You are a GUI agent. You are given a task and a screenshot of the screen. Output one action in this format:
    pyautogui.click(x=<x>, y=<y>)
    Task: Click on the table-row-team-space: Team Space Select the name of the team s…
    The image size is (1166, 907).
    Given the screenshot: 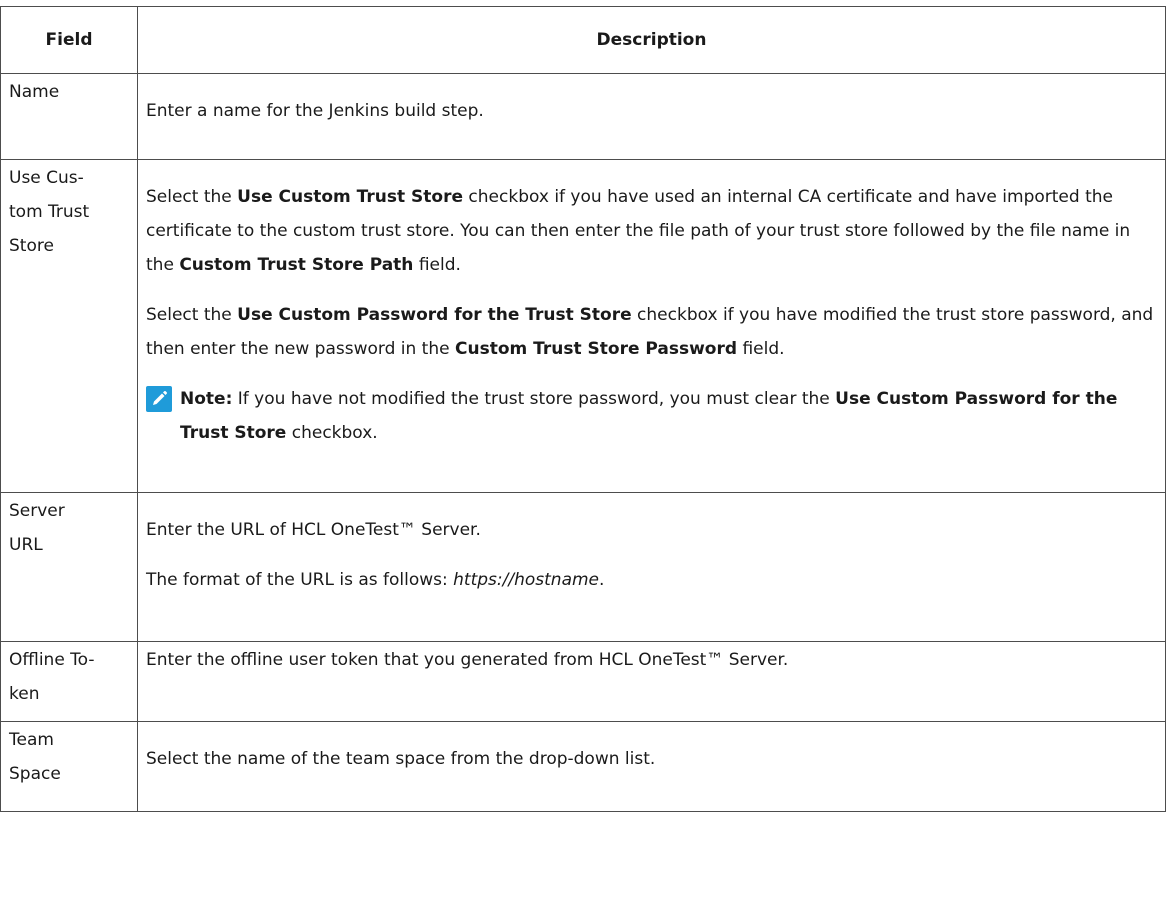 What is the action you would take?
    pyautogui.click(x=583, y=766)
    